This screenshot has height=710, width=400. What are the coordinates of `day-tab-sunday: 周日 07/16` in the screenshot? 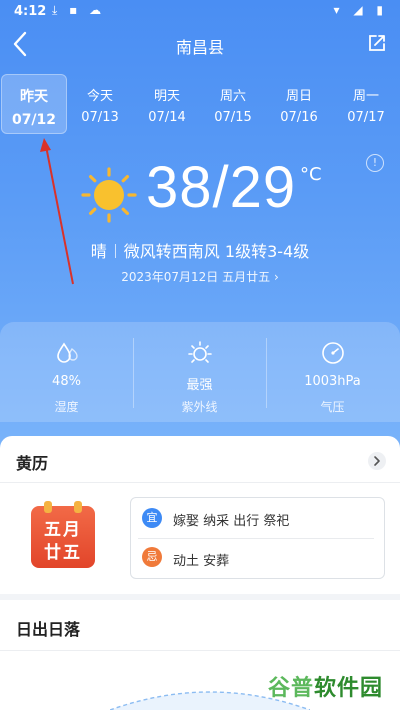 It's located at (299, 104).